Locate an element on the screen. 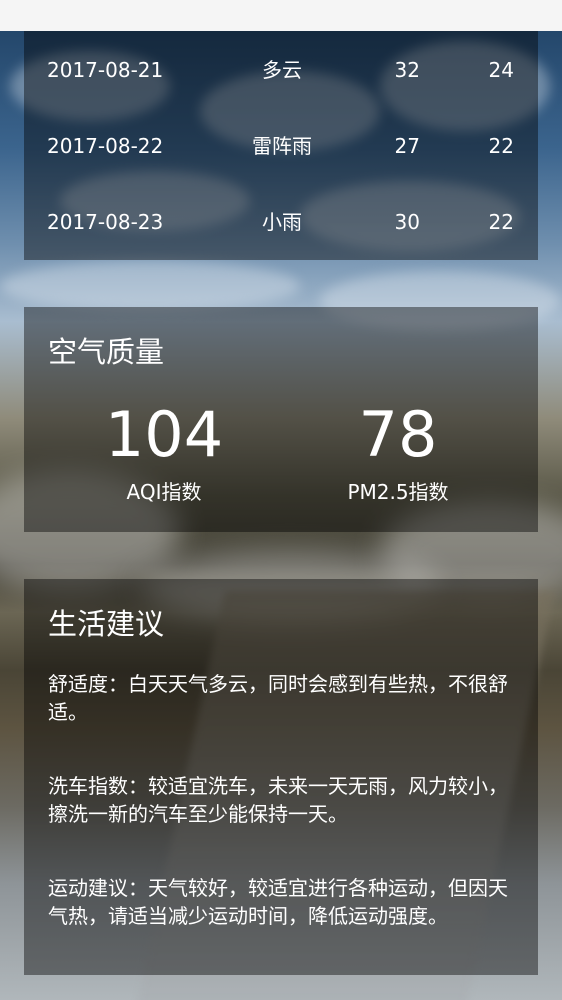  forecast-min-temp: 24 is located at coordinates (501, 70).